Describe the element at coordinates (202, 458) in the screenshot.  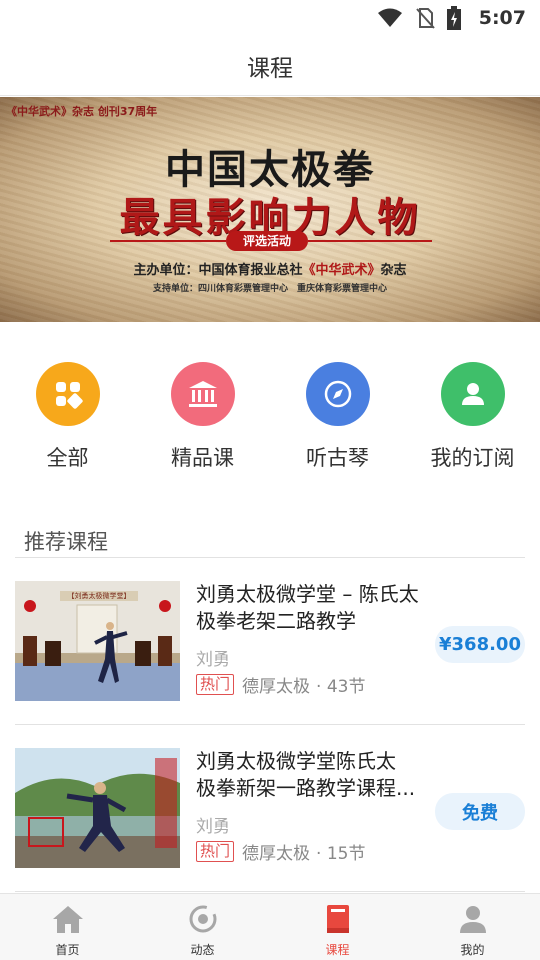
I see `category-label: 精品课` at that location.